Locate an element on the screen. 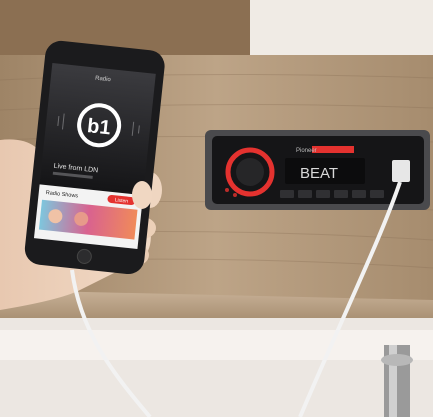 The width and height of the screenshot is (433, 417). window-light is located at coordinates (341, 27).